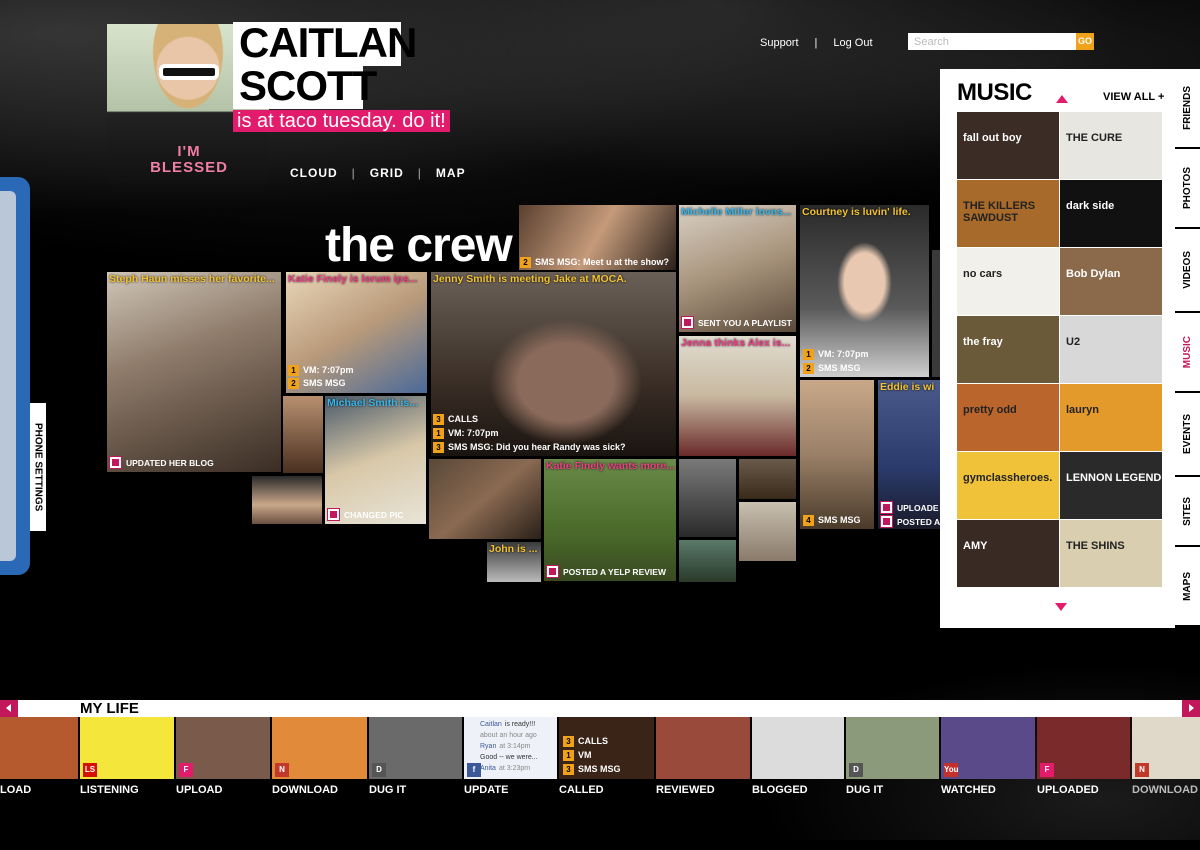  I want to click on source-icon: N, so click(1142, 770).